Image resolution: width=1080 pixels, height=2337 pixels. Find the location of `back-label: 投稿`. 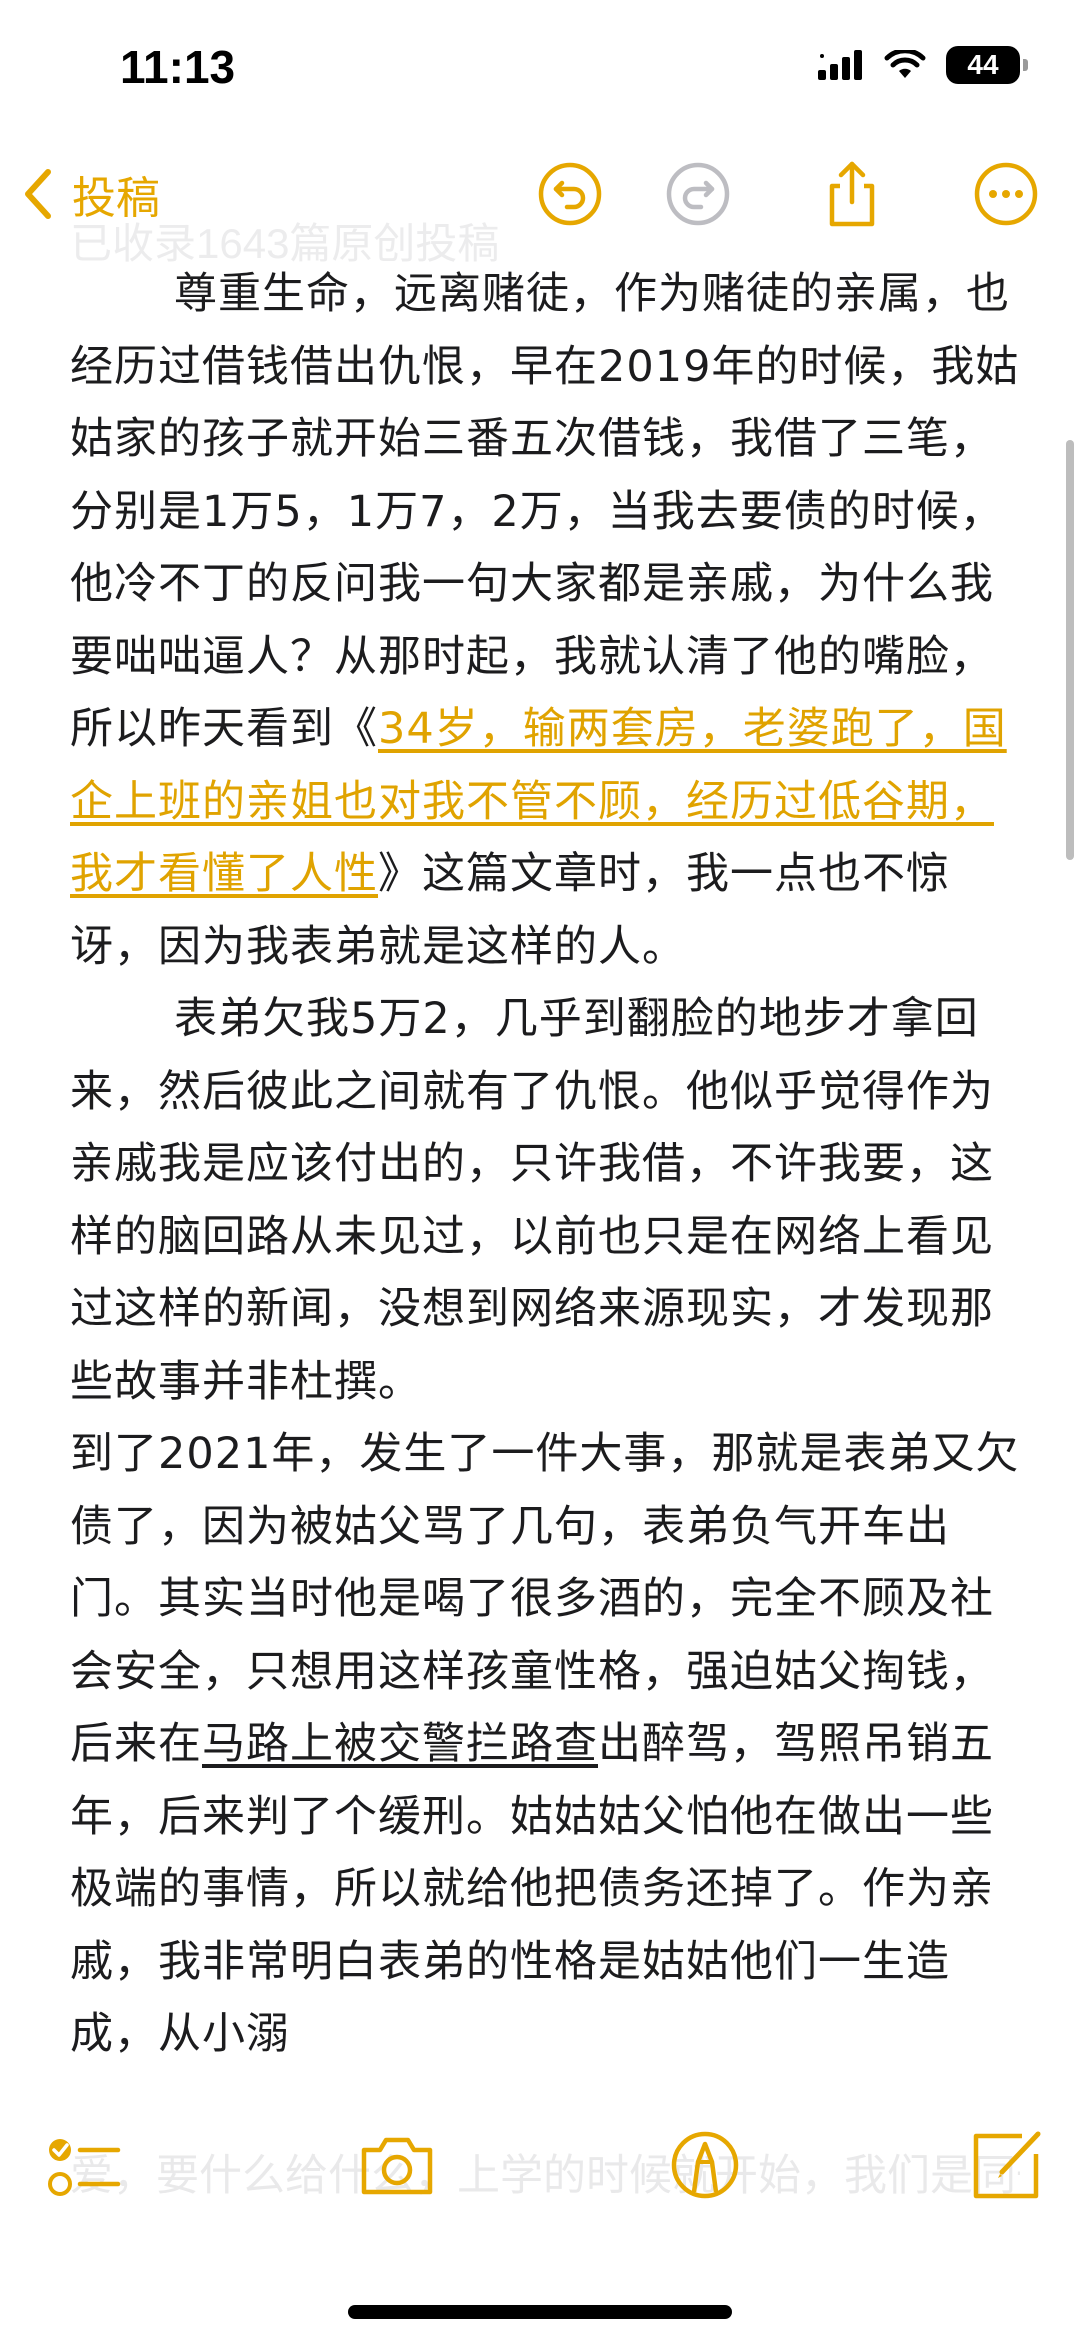

back-label: 投稿 is located at coordinates (116, 198).